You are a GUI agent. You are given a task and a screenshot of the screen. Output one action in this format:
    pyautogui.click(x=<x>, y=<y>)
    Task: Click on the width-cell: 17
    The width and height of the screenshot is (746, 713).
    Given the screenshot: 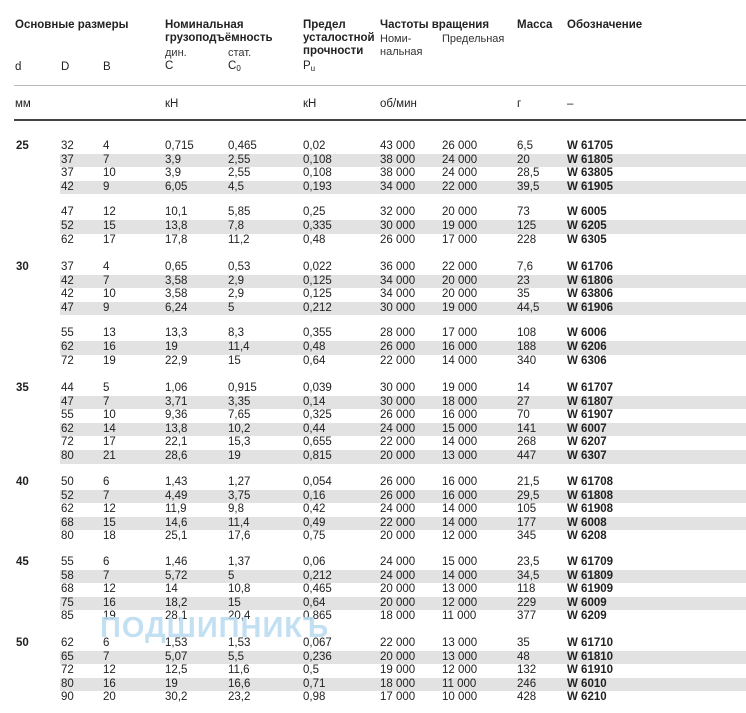 What is the action you would take?
    pyautogui.click(x=109, y=239)
    